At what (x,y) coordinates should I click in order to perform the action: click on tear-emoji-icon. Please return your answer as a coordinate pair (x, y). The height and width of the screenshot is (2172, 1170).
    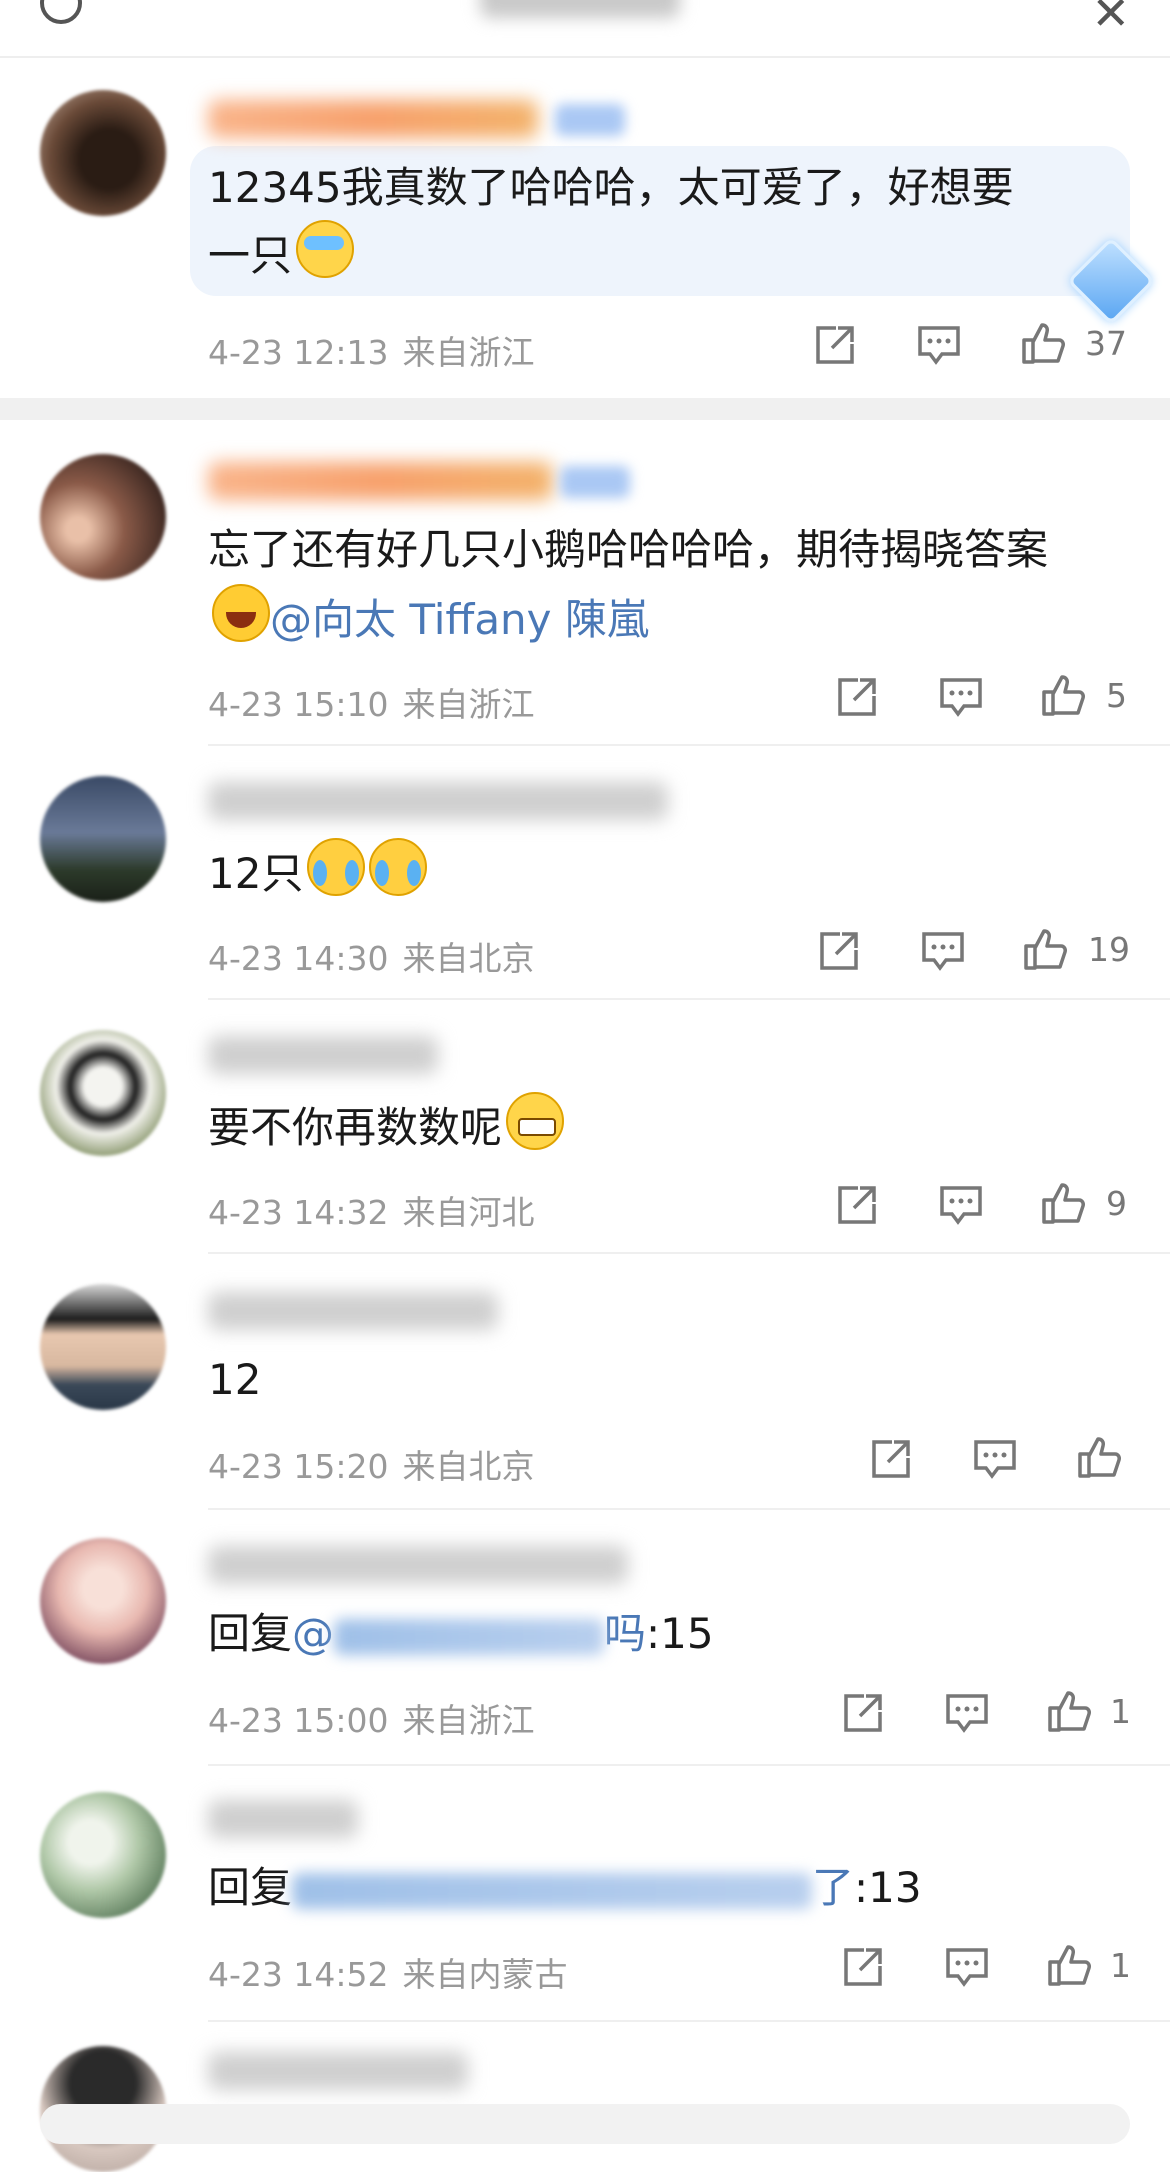
    Looking at the image, I should click on (325, 249).